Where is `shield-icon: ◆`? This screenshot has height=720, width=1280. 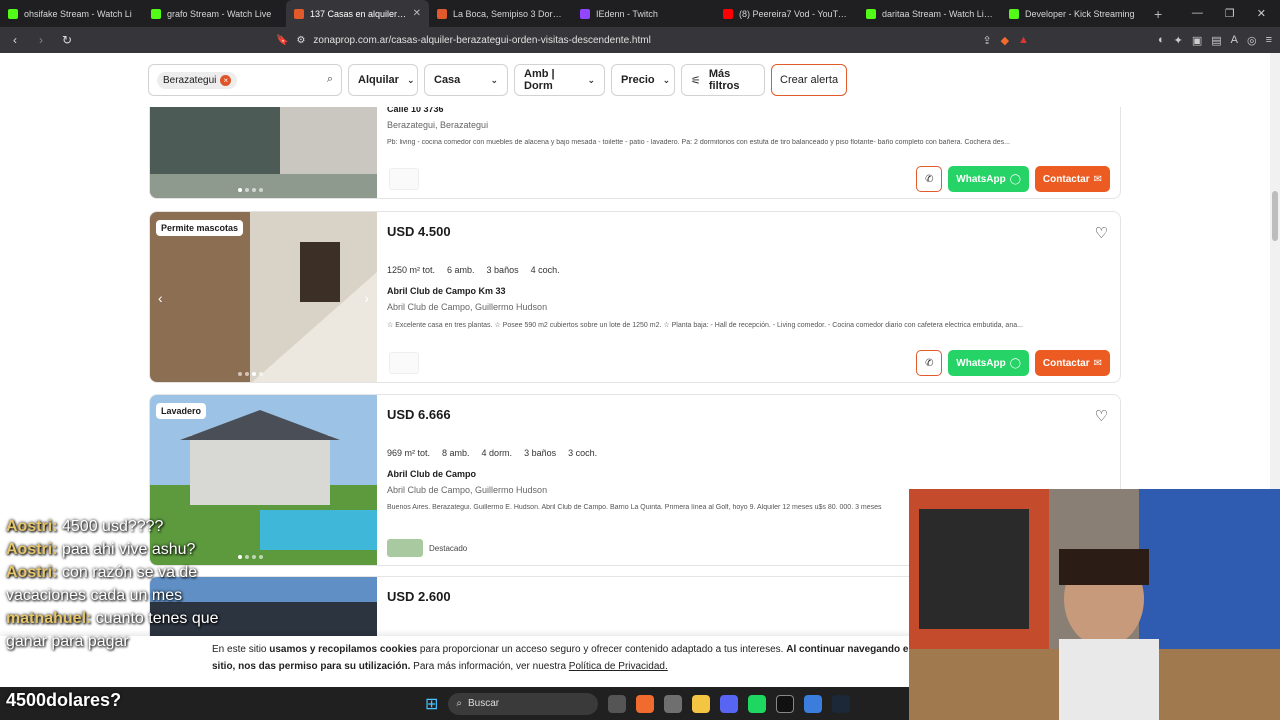
shield-icon: ◆ is located at coordinates (1005, 40).